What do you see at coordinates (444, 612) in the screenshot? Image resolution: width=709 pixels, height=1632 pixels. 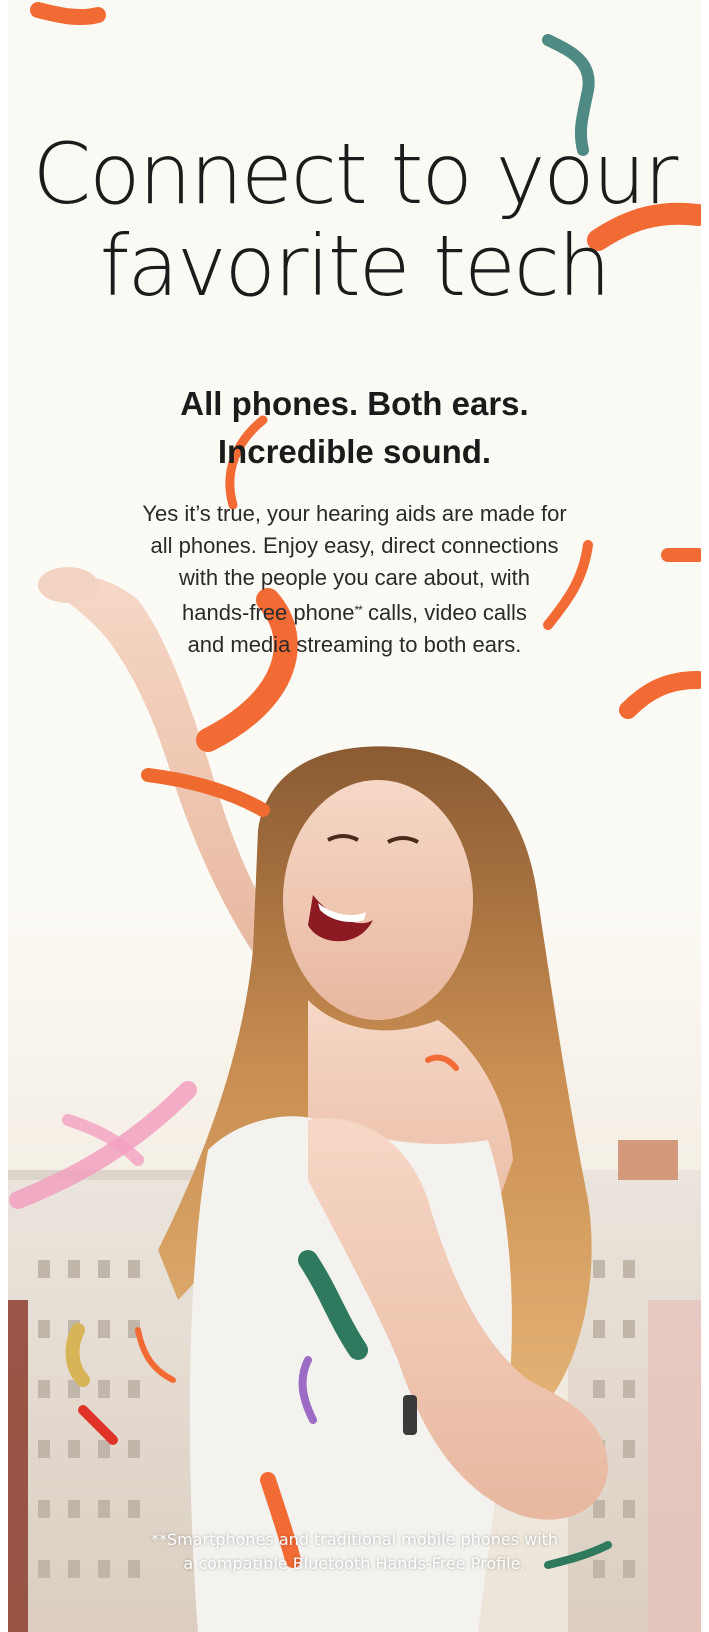 I see `body-text: calls, video calls` at bounding box center [444, 612].